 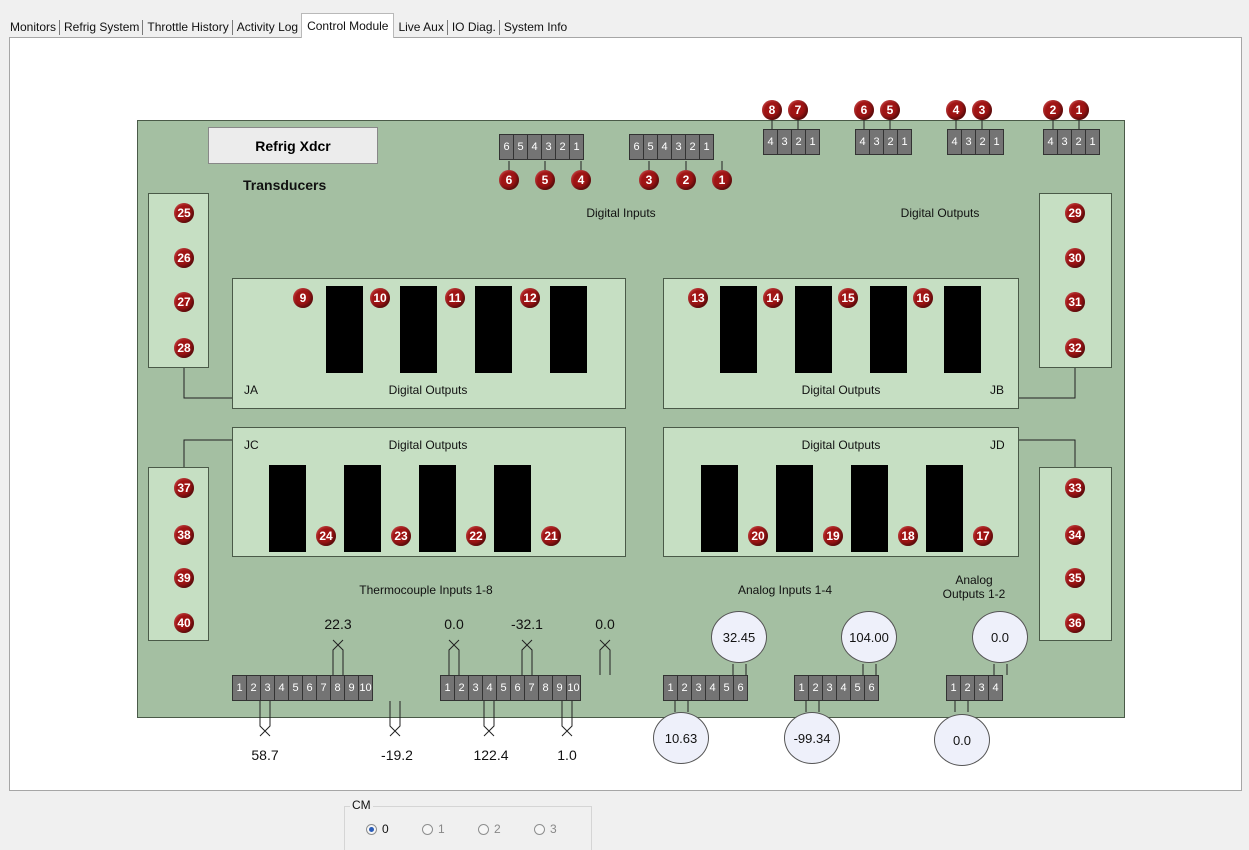 What do you see at coordinates (722, 180) in the screenshot?
I see `pin-marker-din_b: 1` at bounding box center [722, 180].